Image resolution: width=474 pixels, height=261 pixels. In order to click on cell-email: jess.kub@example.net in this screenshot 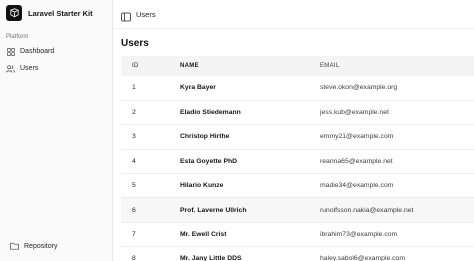, I will do `click(354, 113)`.